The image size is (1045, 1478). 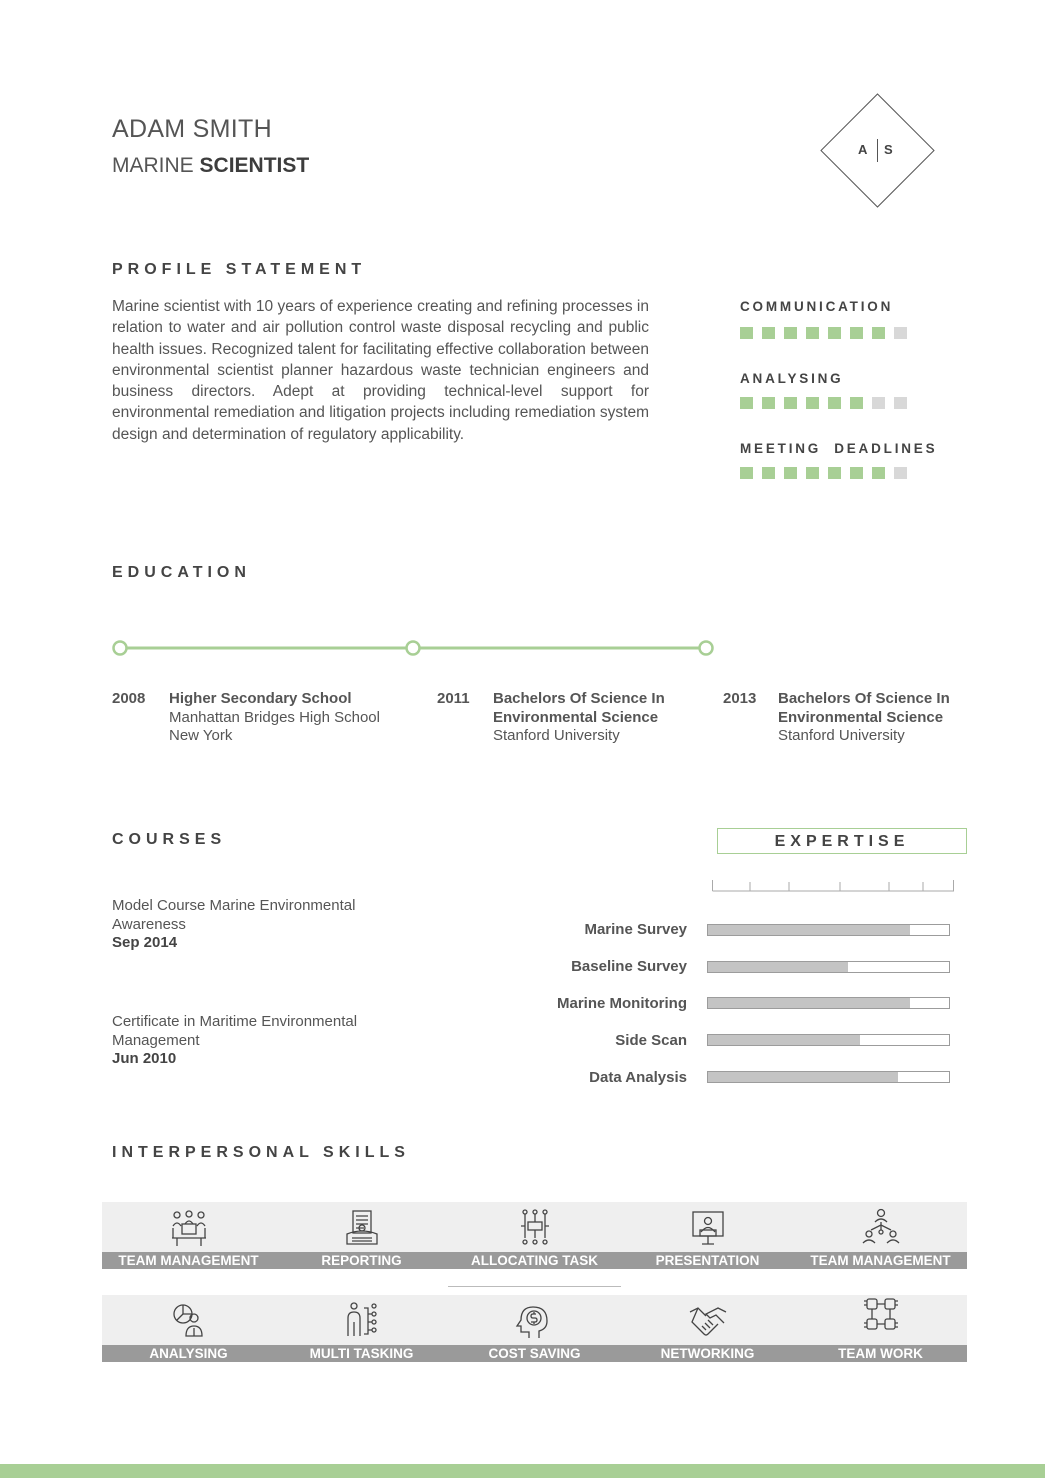 What do you see at coordinates (842, 841) in the screenshot?
I see `expertise-title: EXPERTISE` at bounding box center [842, 841].